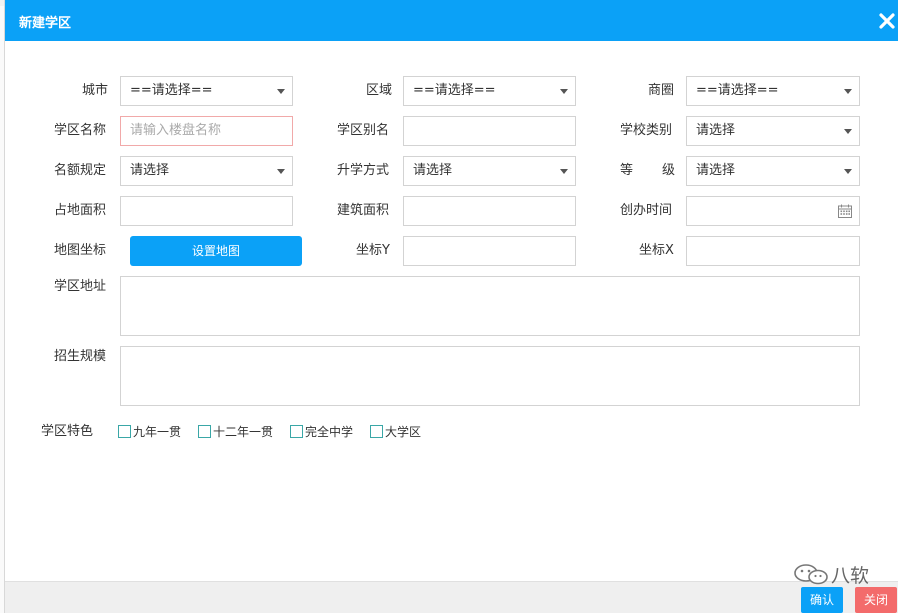 This screenshot has width=898, height=613. Describe the element at coordinates (669, 170) in the screenshot. I see `grade-label-second: 级` at that location.